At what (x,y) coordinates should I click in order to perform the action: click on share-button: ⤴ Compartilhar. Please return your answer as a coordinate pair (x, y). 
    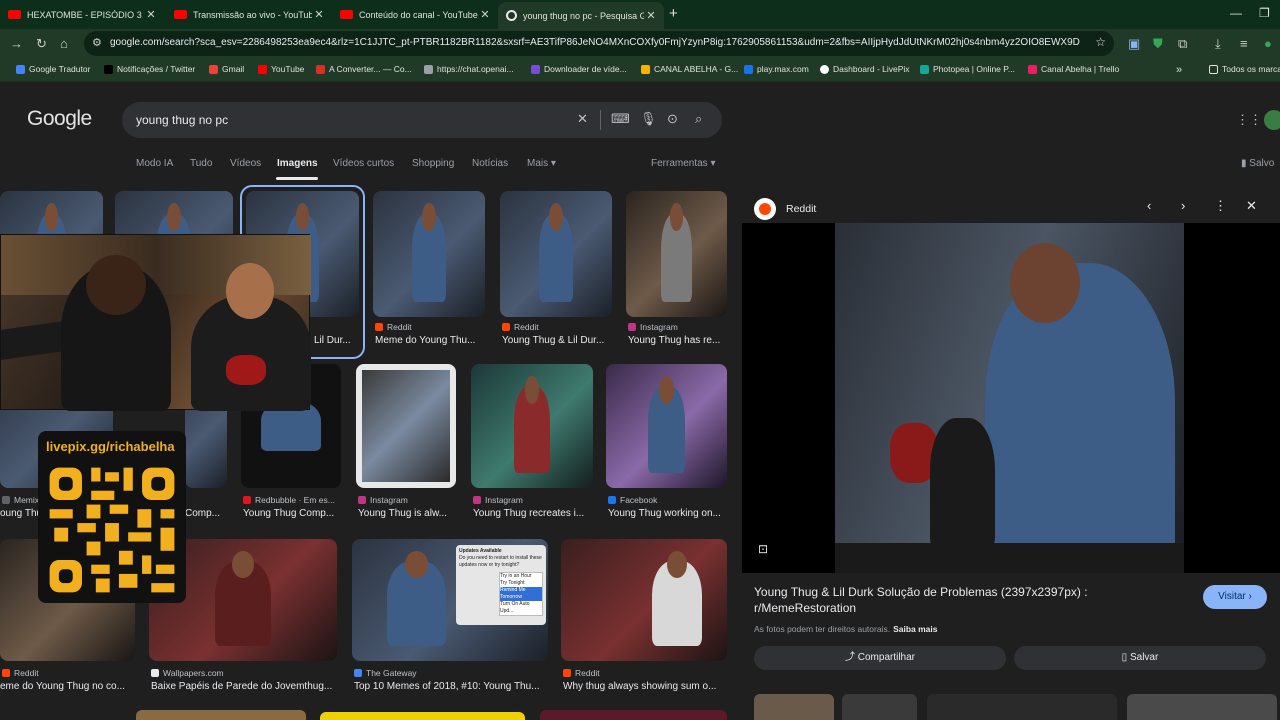
    Looking at the image, I should click on (880, 658).